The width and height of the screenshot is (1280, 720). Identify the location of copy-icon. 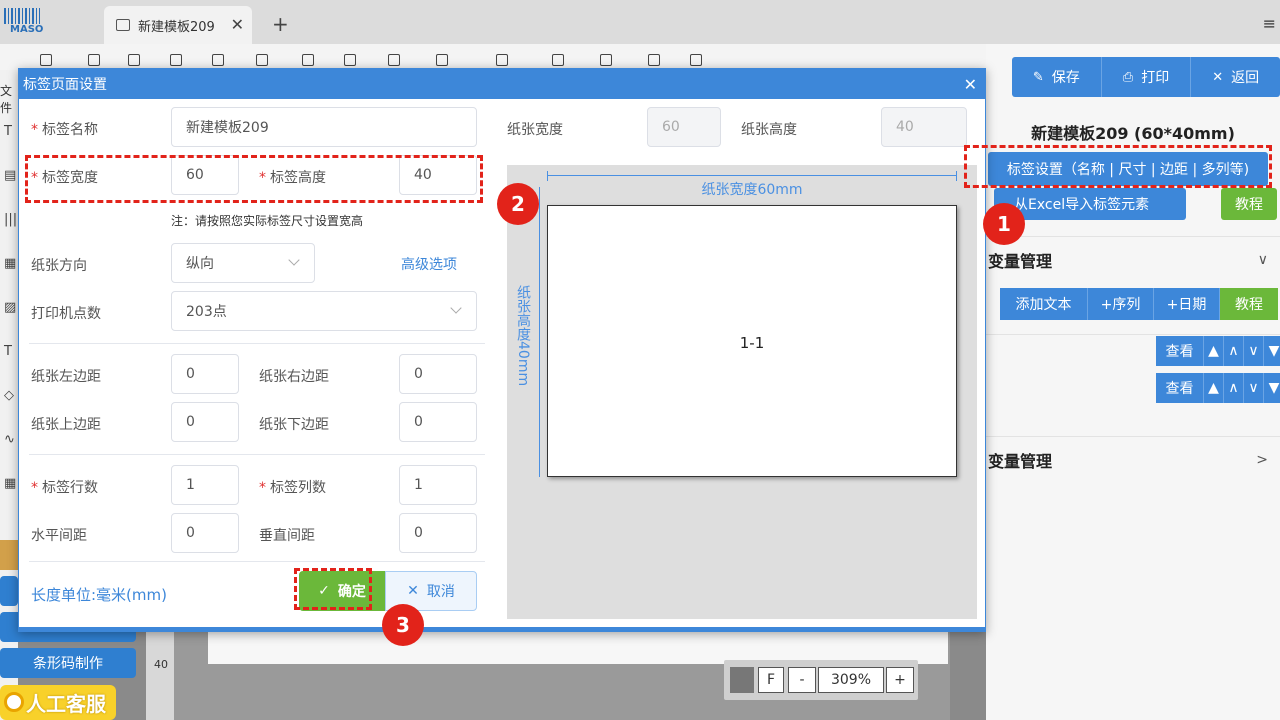
(176, 60).